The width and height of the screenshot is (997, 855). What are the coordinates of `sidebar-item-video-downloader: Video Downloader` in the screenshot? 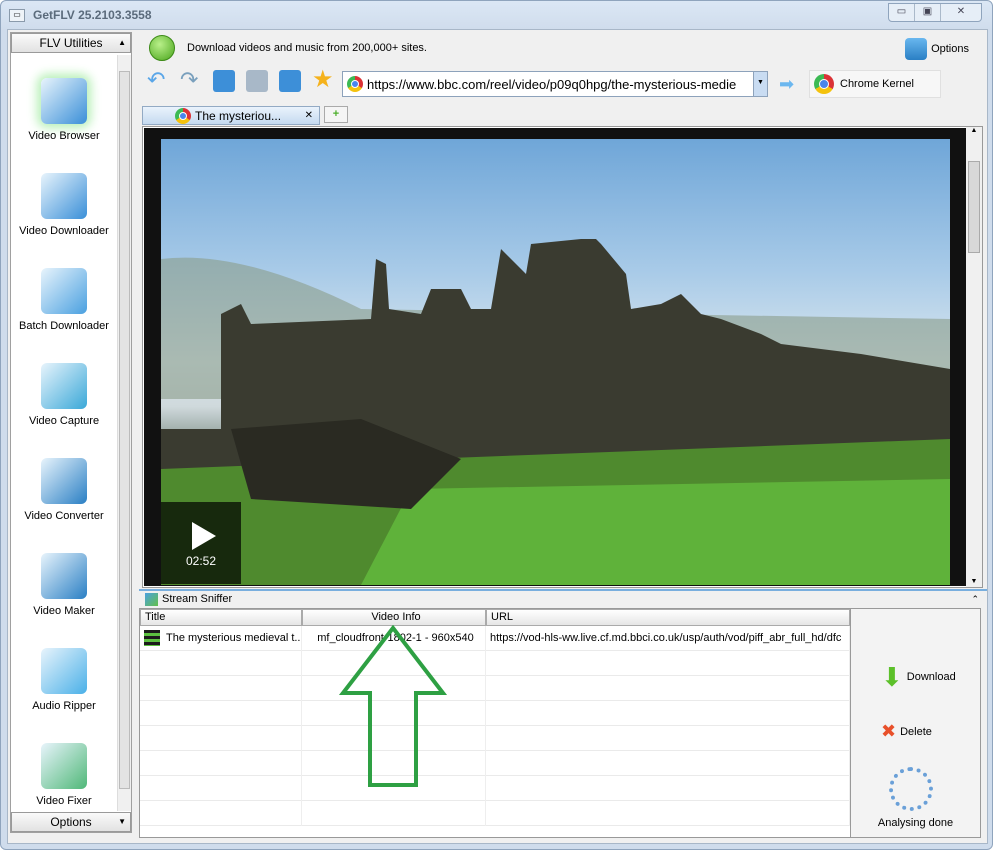 It's located at (64, 197).